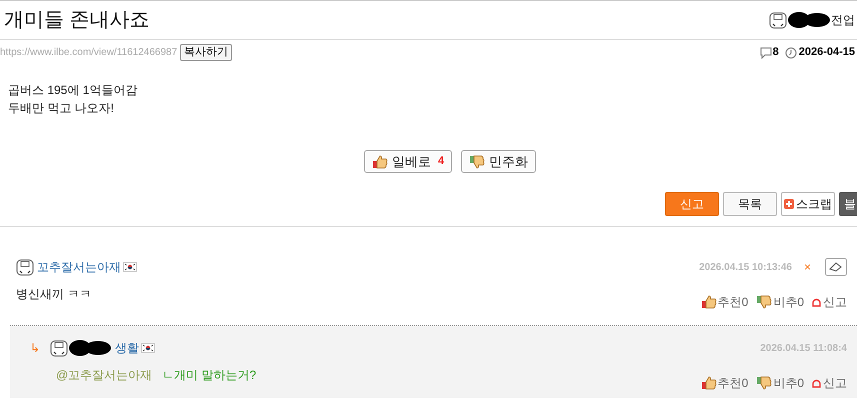  Describe the element at coordinates (79, 267) in the screenshot. I see `comment-author: 꼬추잘서는아재` at that location.